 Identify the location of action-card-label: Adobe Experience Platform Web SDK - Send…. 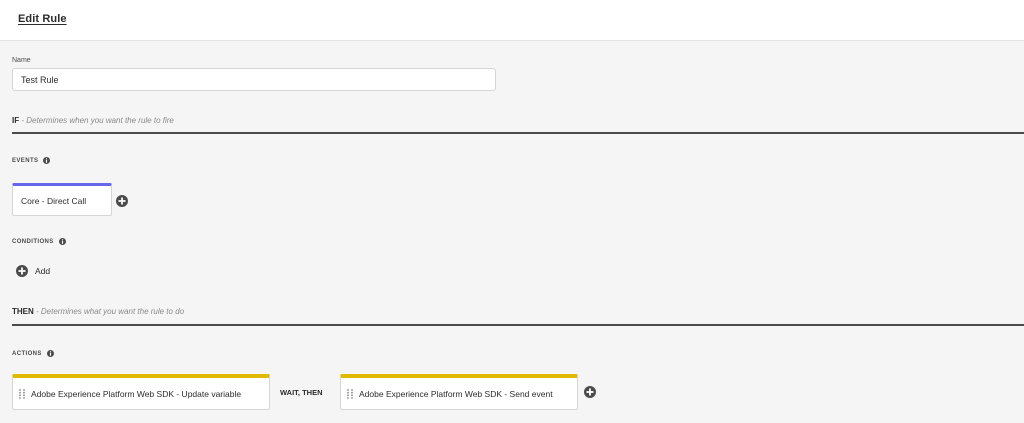
(456, 393).